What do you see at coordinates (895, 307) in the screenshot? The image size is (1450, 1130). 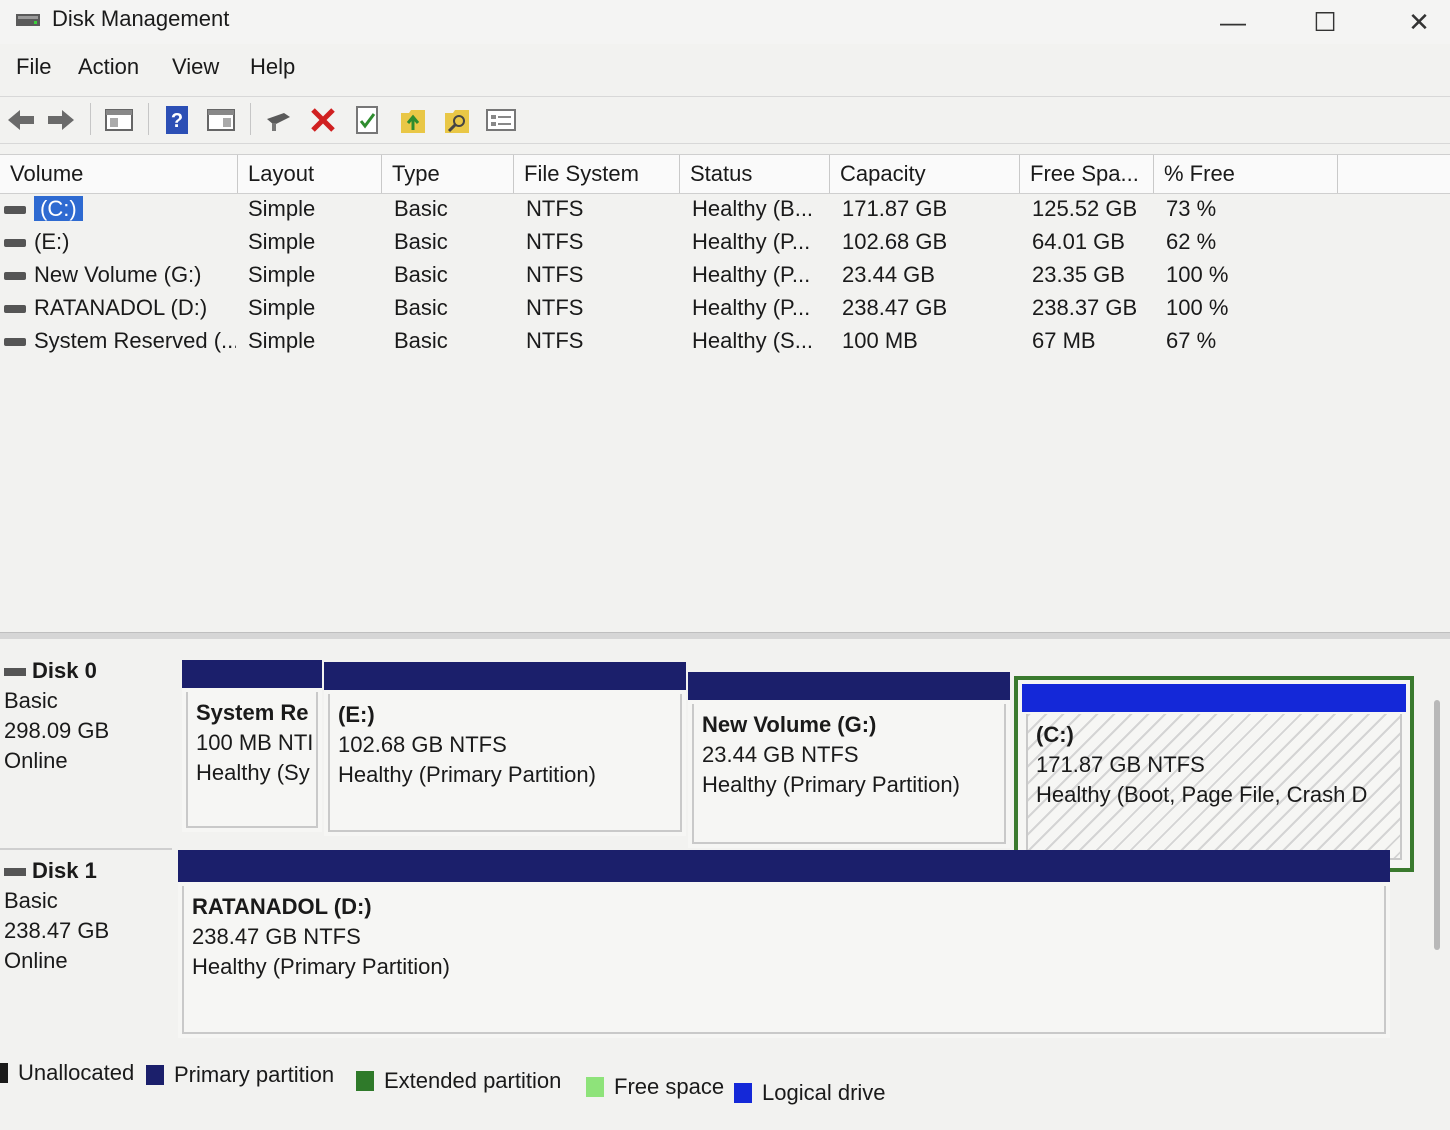 I see `capacity-cell: 238.47 GB` at bounding box center [895, 307].